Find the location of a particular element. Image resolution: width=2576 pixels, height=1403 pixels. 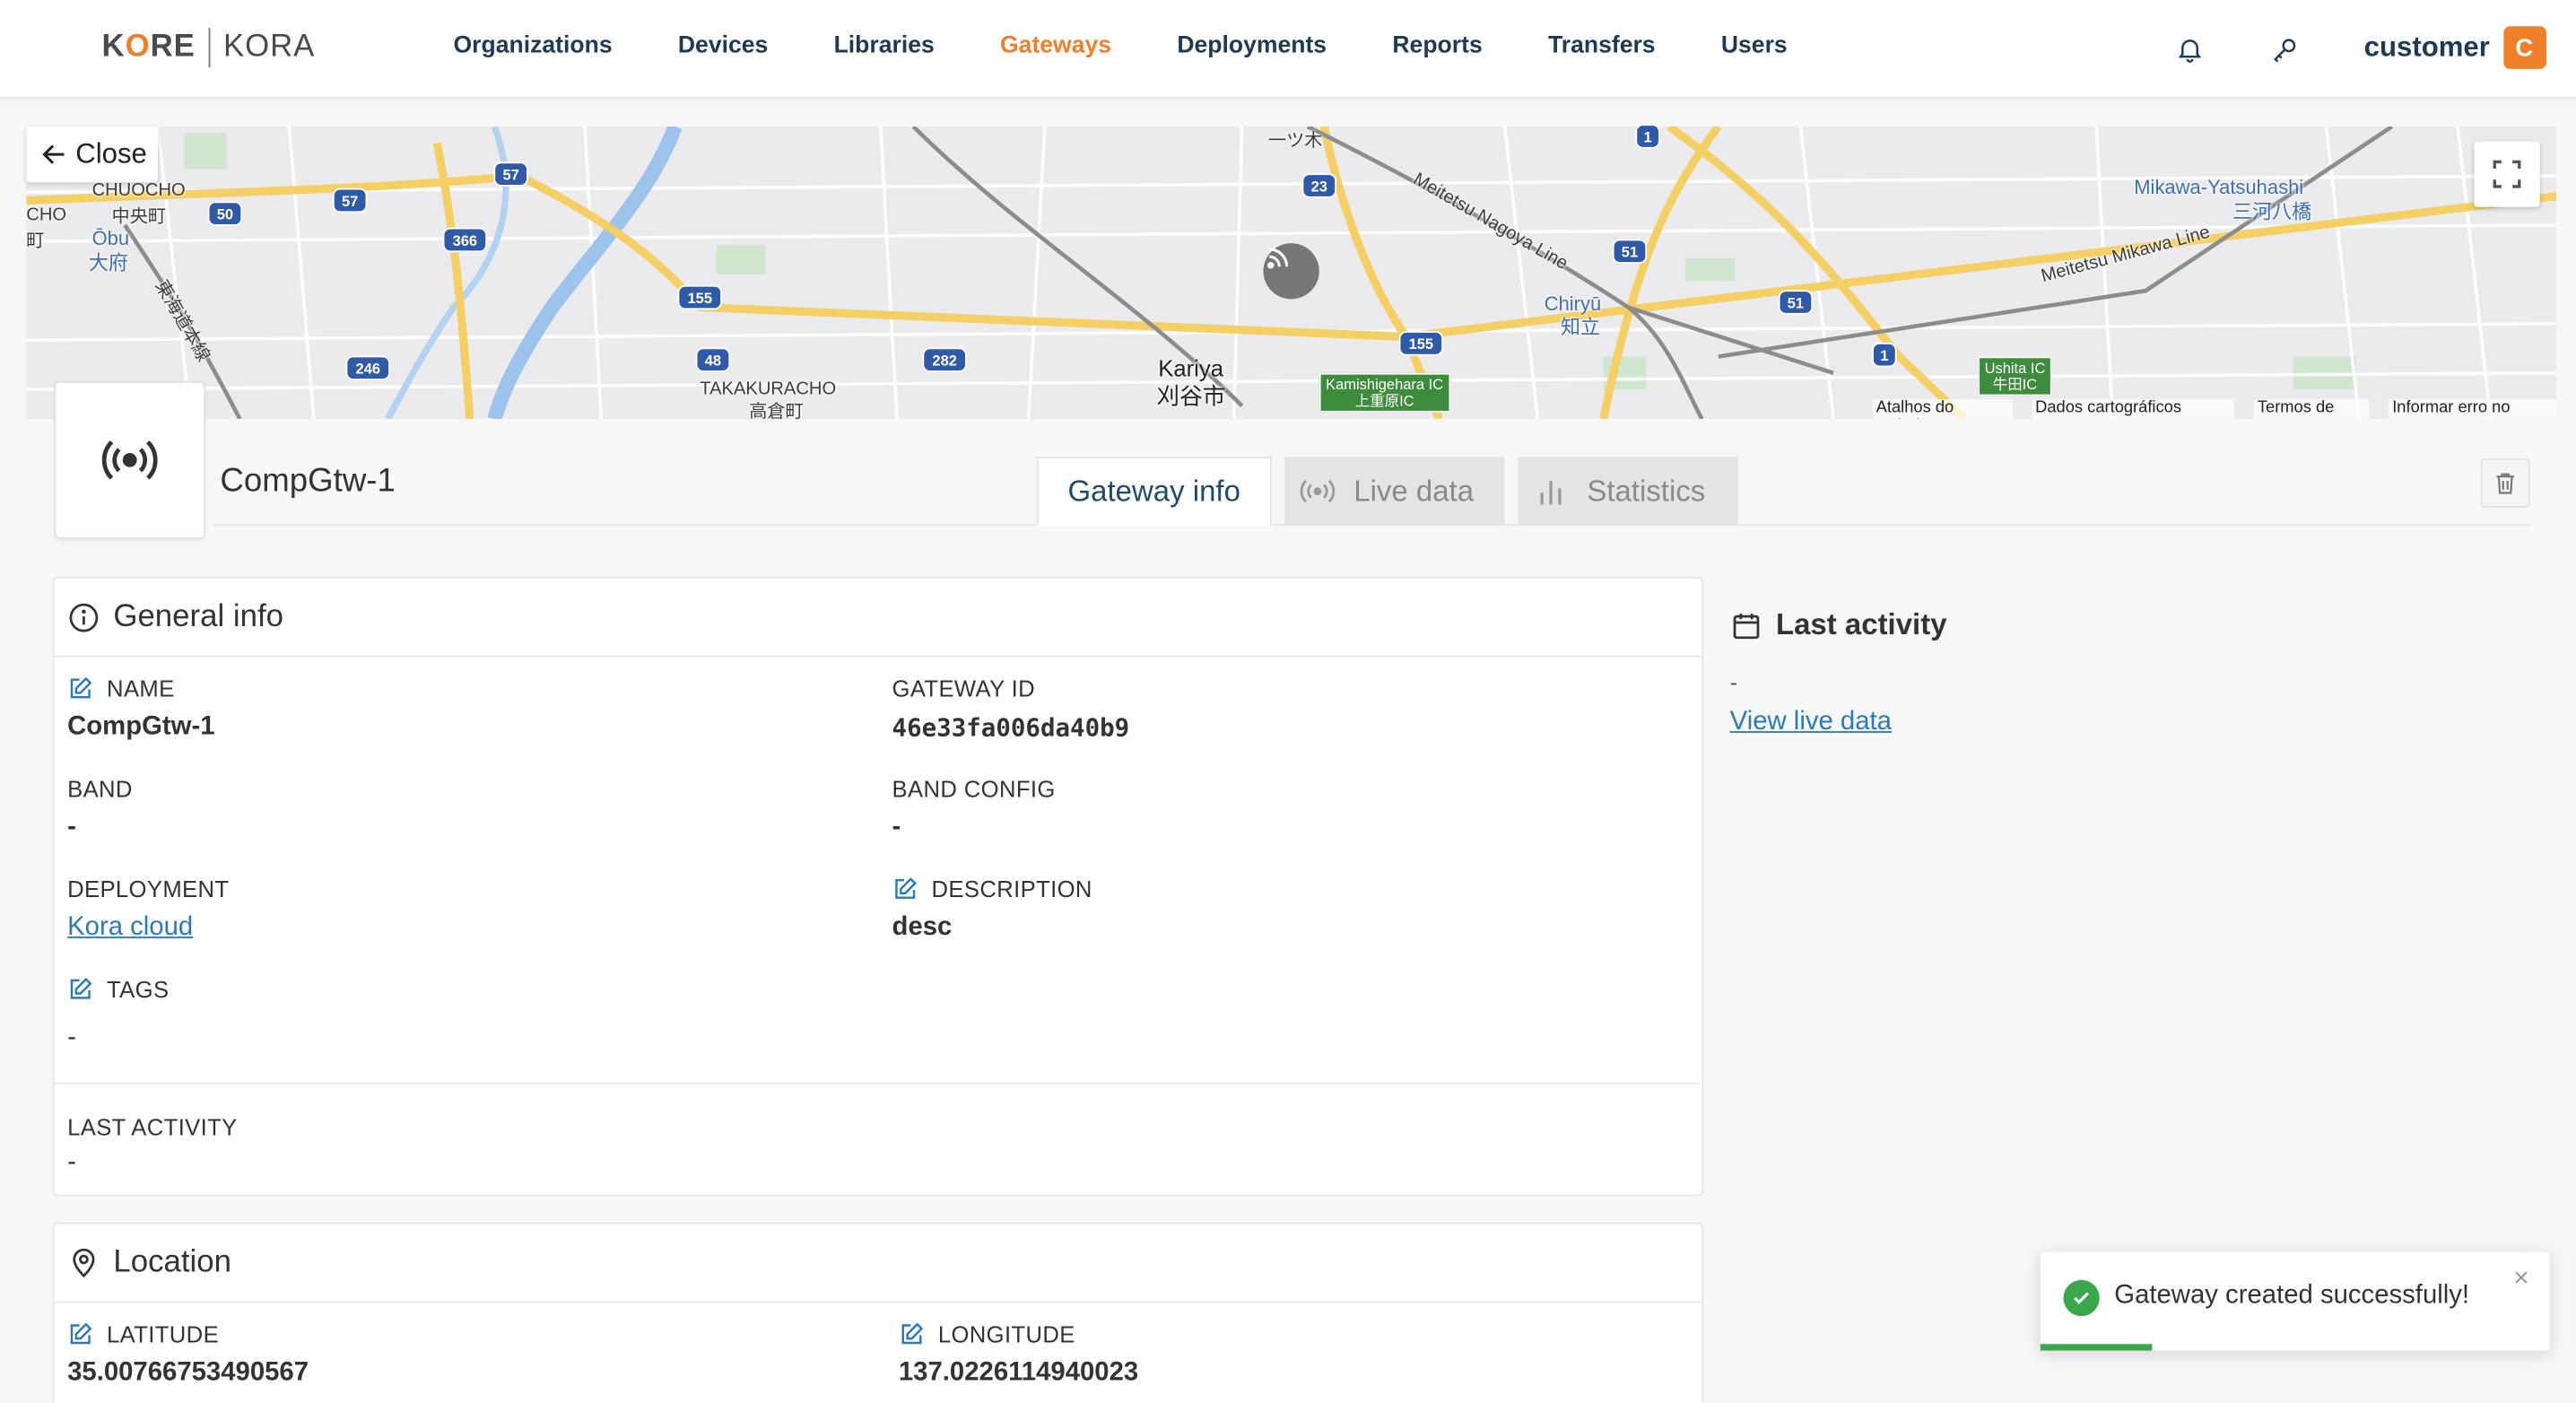

band-label: BAND is located at coordinates (100, 788).